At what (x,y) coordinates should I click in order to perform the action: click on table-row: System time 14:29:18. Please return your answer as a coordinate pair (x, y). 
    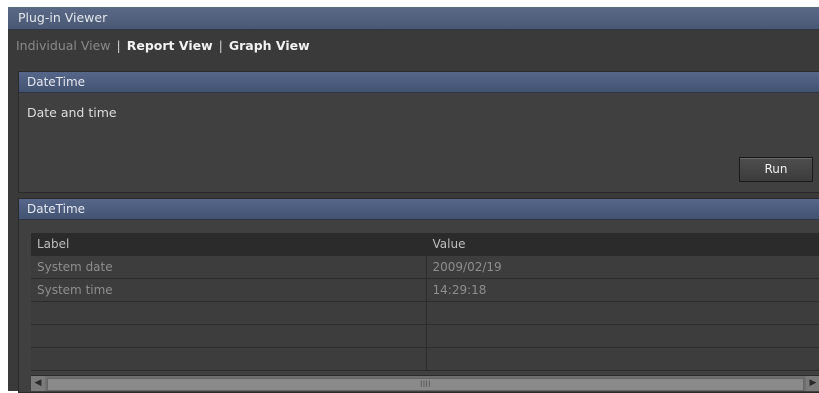
    Looking at the image, I should click on (425, 290).